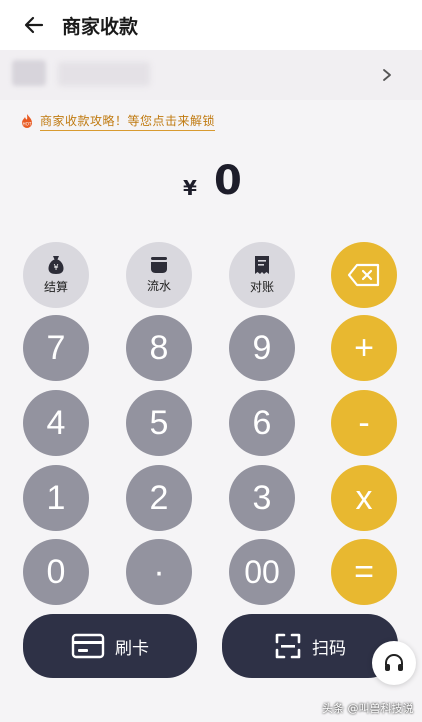 The image size is (422, 722). What do you see at coordinates (262, 265) in the screenshot?
I see `receipt-icon` at bounding box center [262, 265].